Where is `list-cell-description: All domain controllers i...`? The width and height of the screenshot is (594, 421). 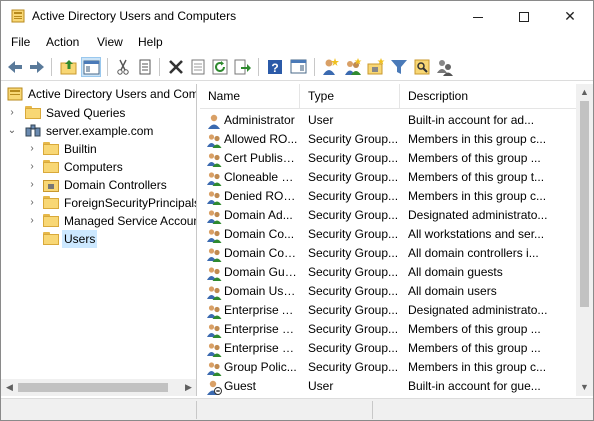 list-cell-description: All domain controllers i... is located at coordinates (473, 253).